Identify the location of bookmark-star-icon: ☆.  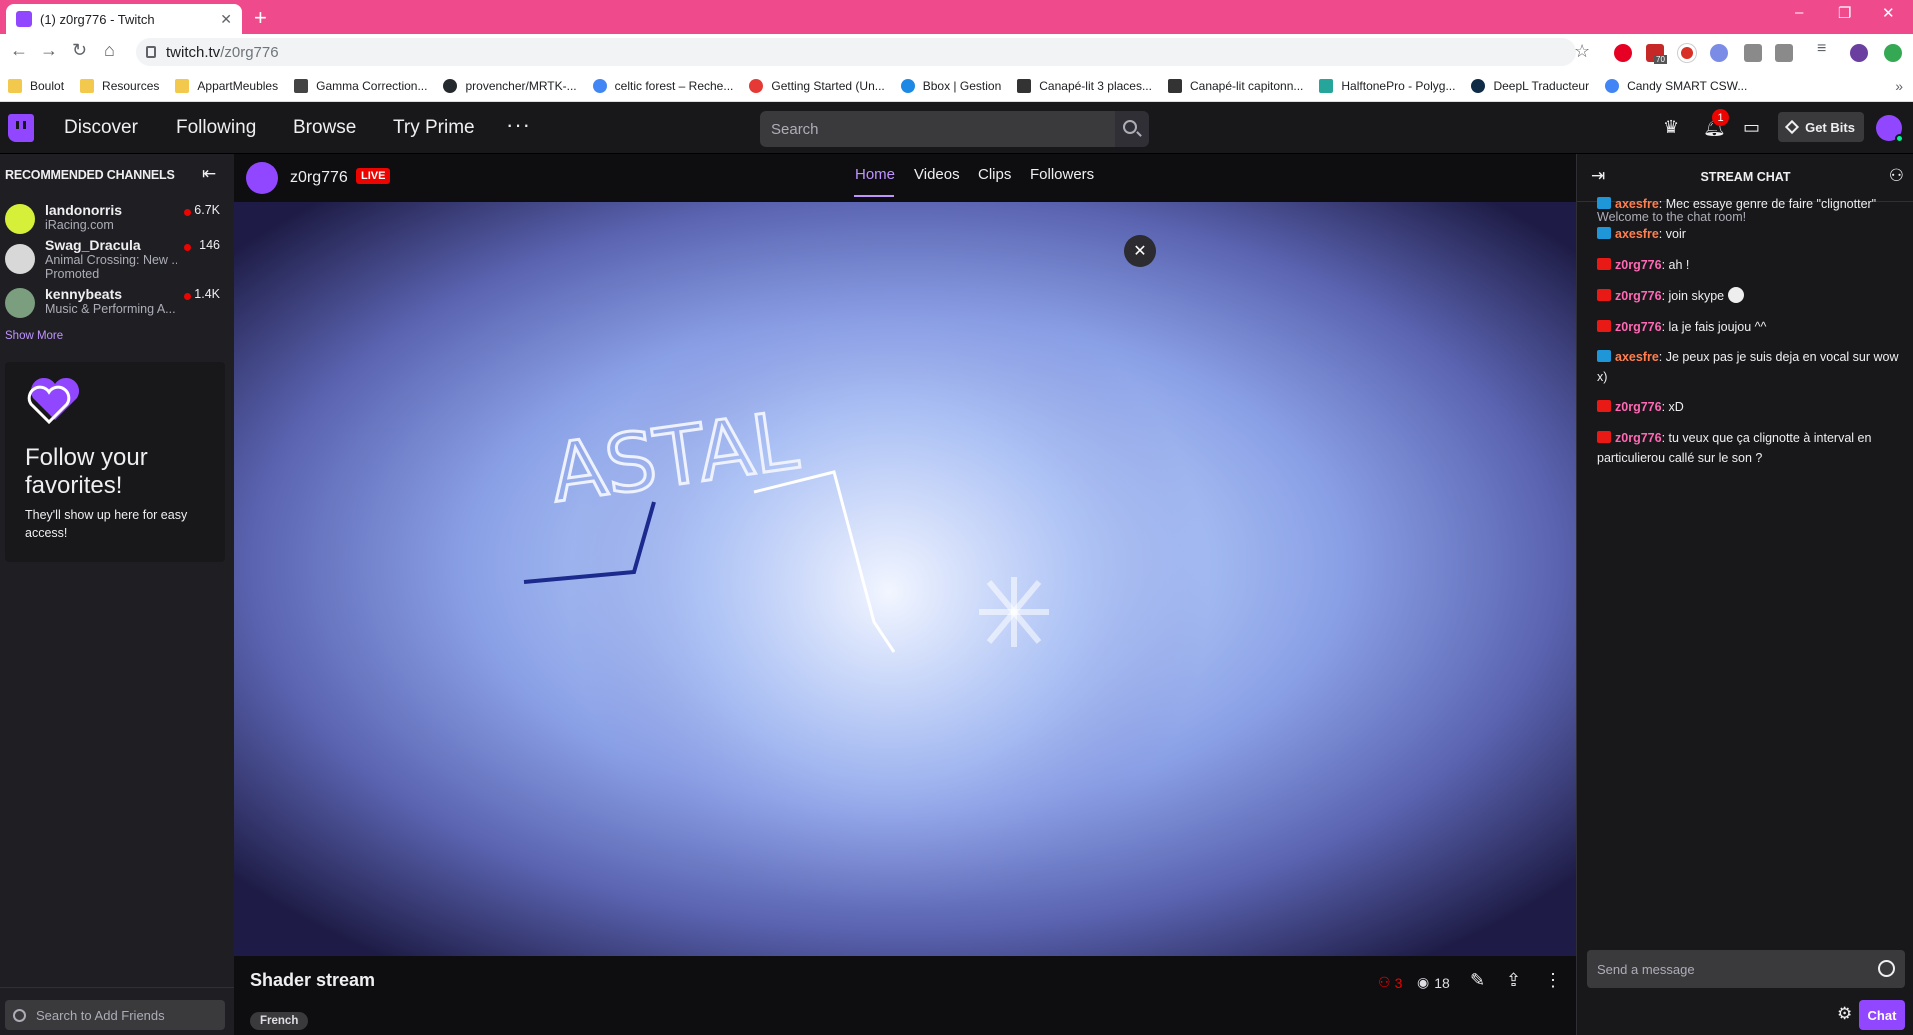
(1582, 51).